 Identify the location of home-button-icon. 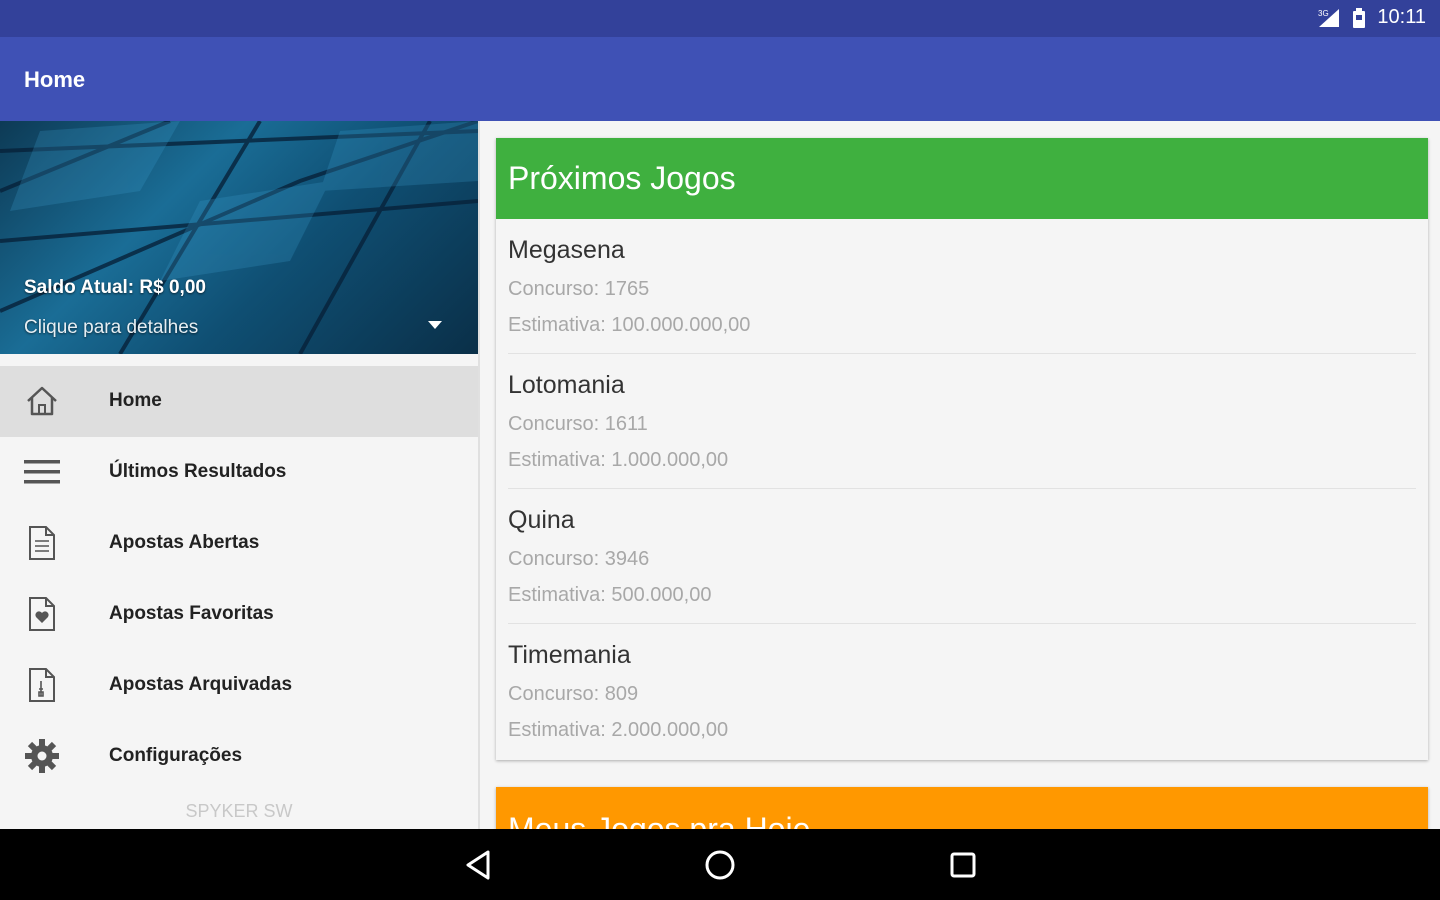
(720, 865).